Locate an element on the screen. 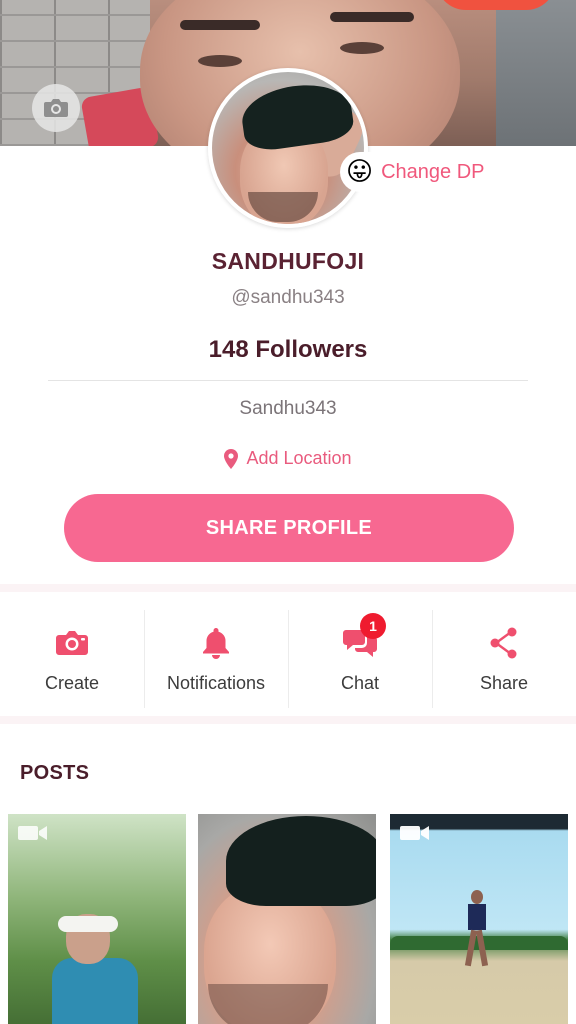  action-bar: Create Notifications 1 Chat Share is located at coordinates (288, 658).